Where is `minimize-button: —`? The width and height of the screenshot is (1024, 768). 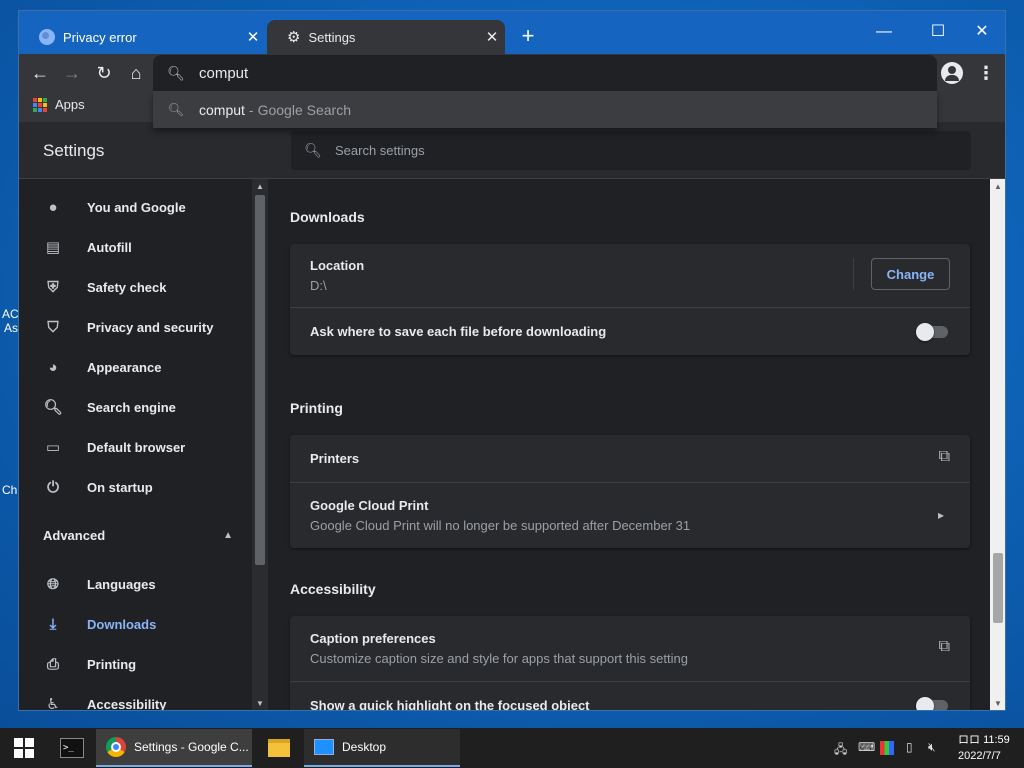
minimize-button: — is located at coordinates (884, 32).